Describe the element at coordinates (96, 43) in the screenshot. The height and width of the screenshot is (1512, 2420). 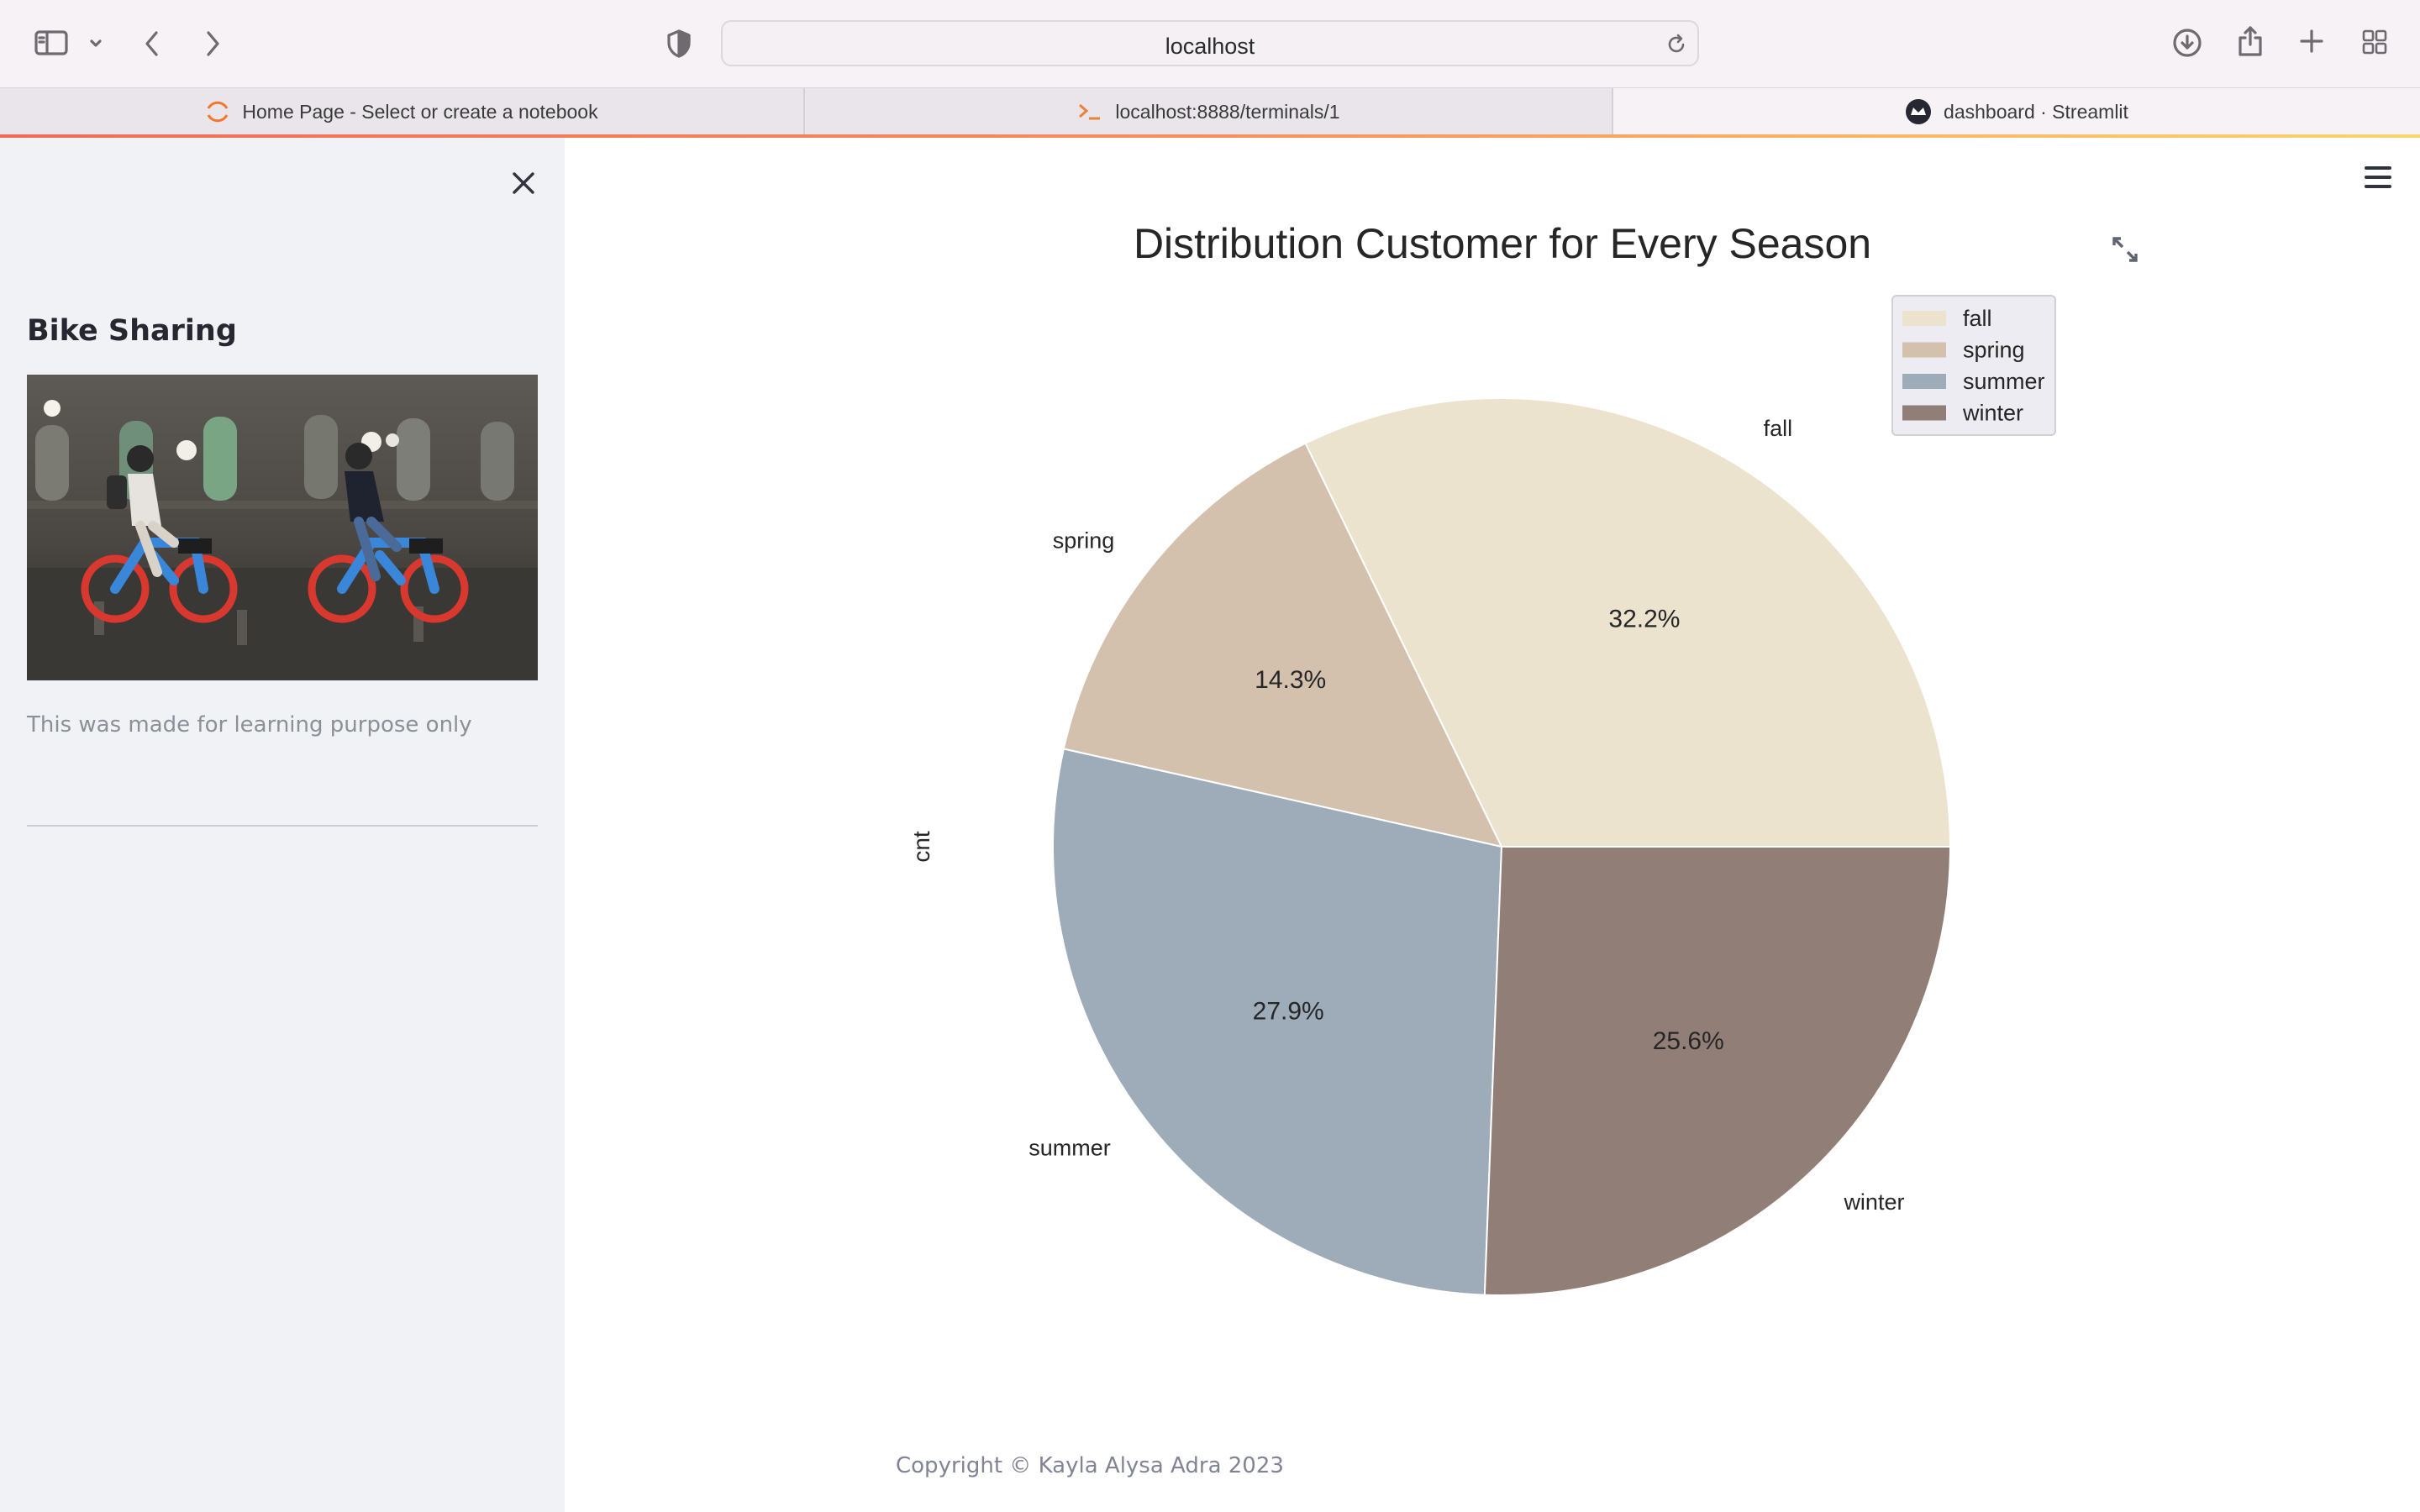
I see `chevron-down-icon` at that location.